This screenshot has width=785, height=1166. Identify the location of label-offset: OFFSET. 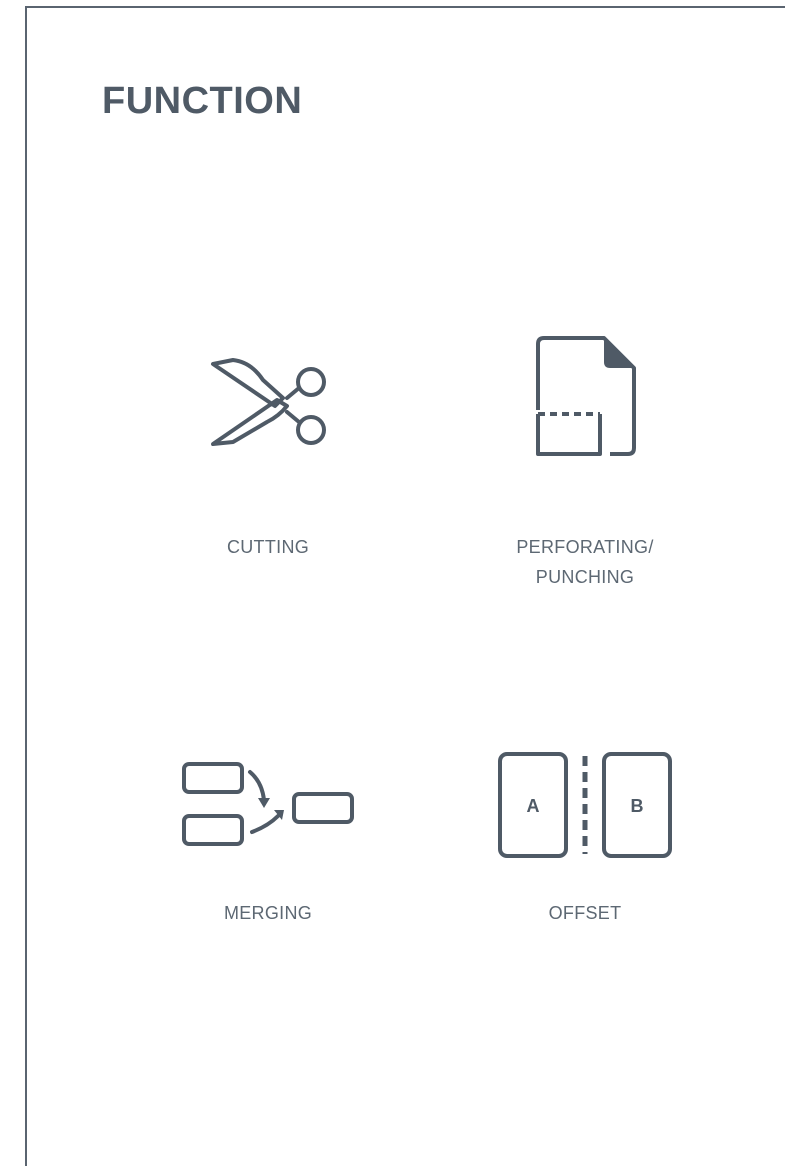
(585, 913).